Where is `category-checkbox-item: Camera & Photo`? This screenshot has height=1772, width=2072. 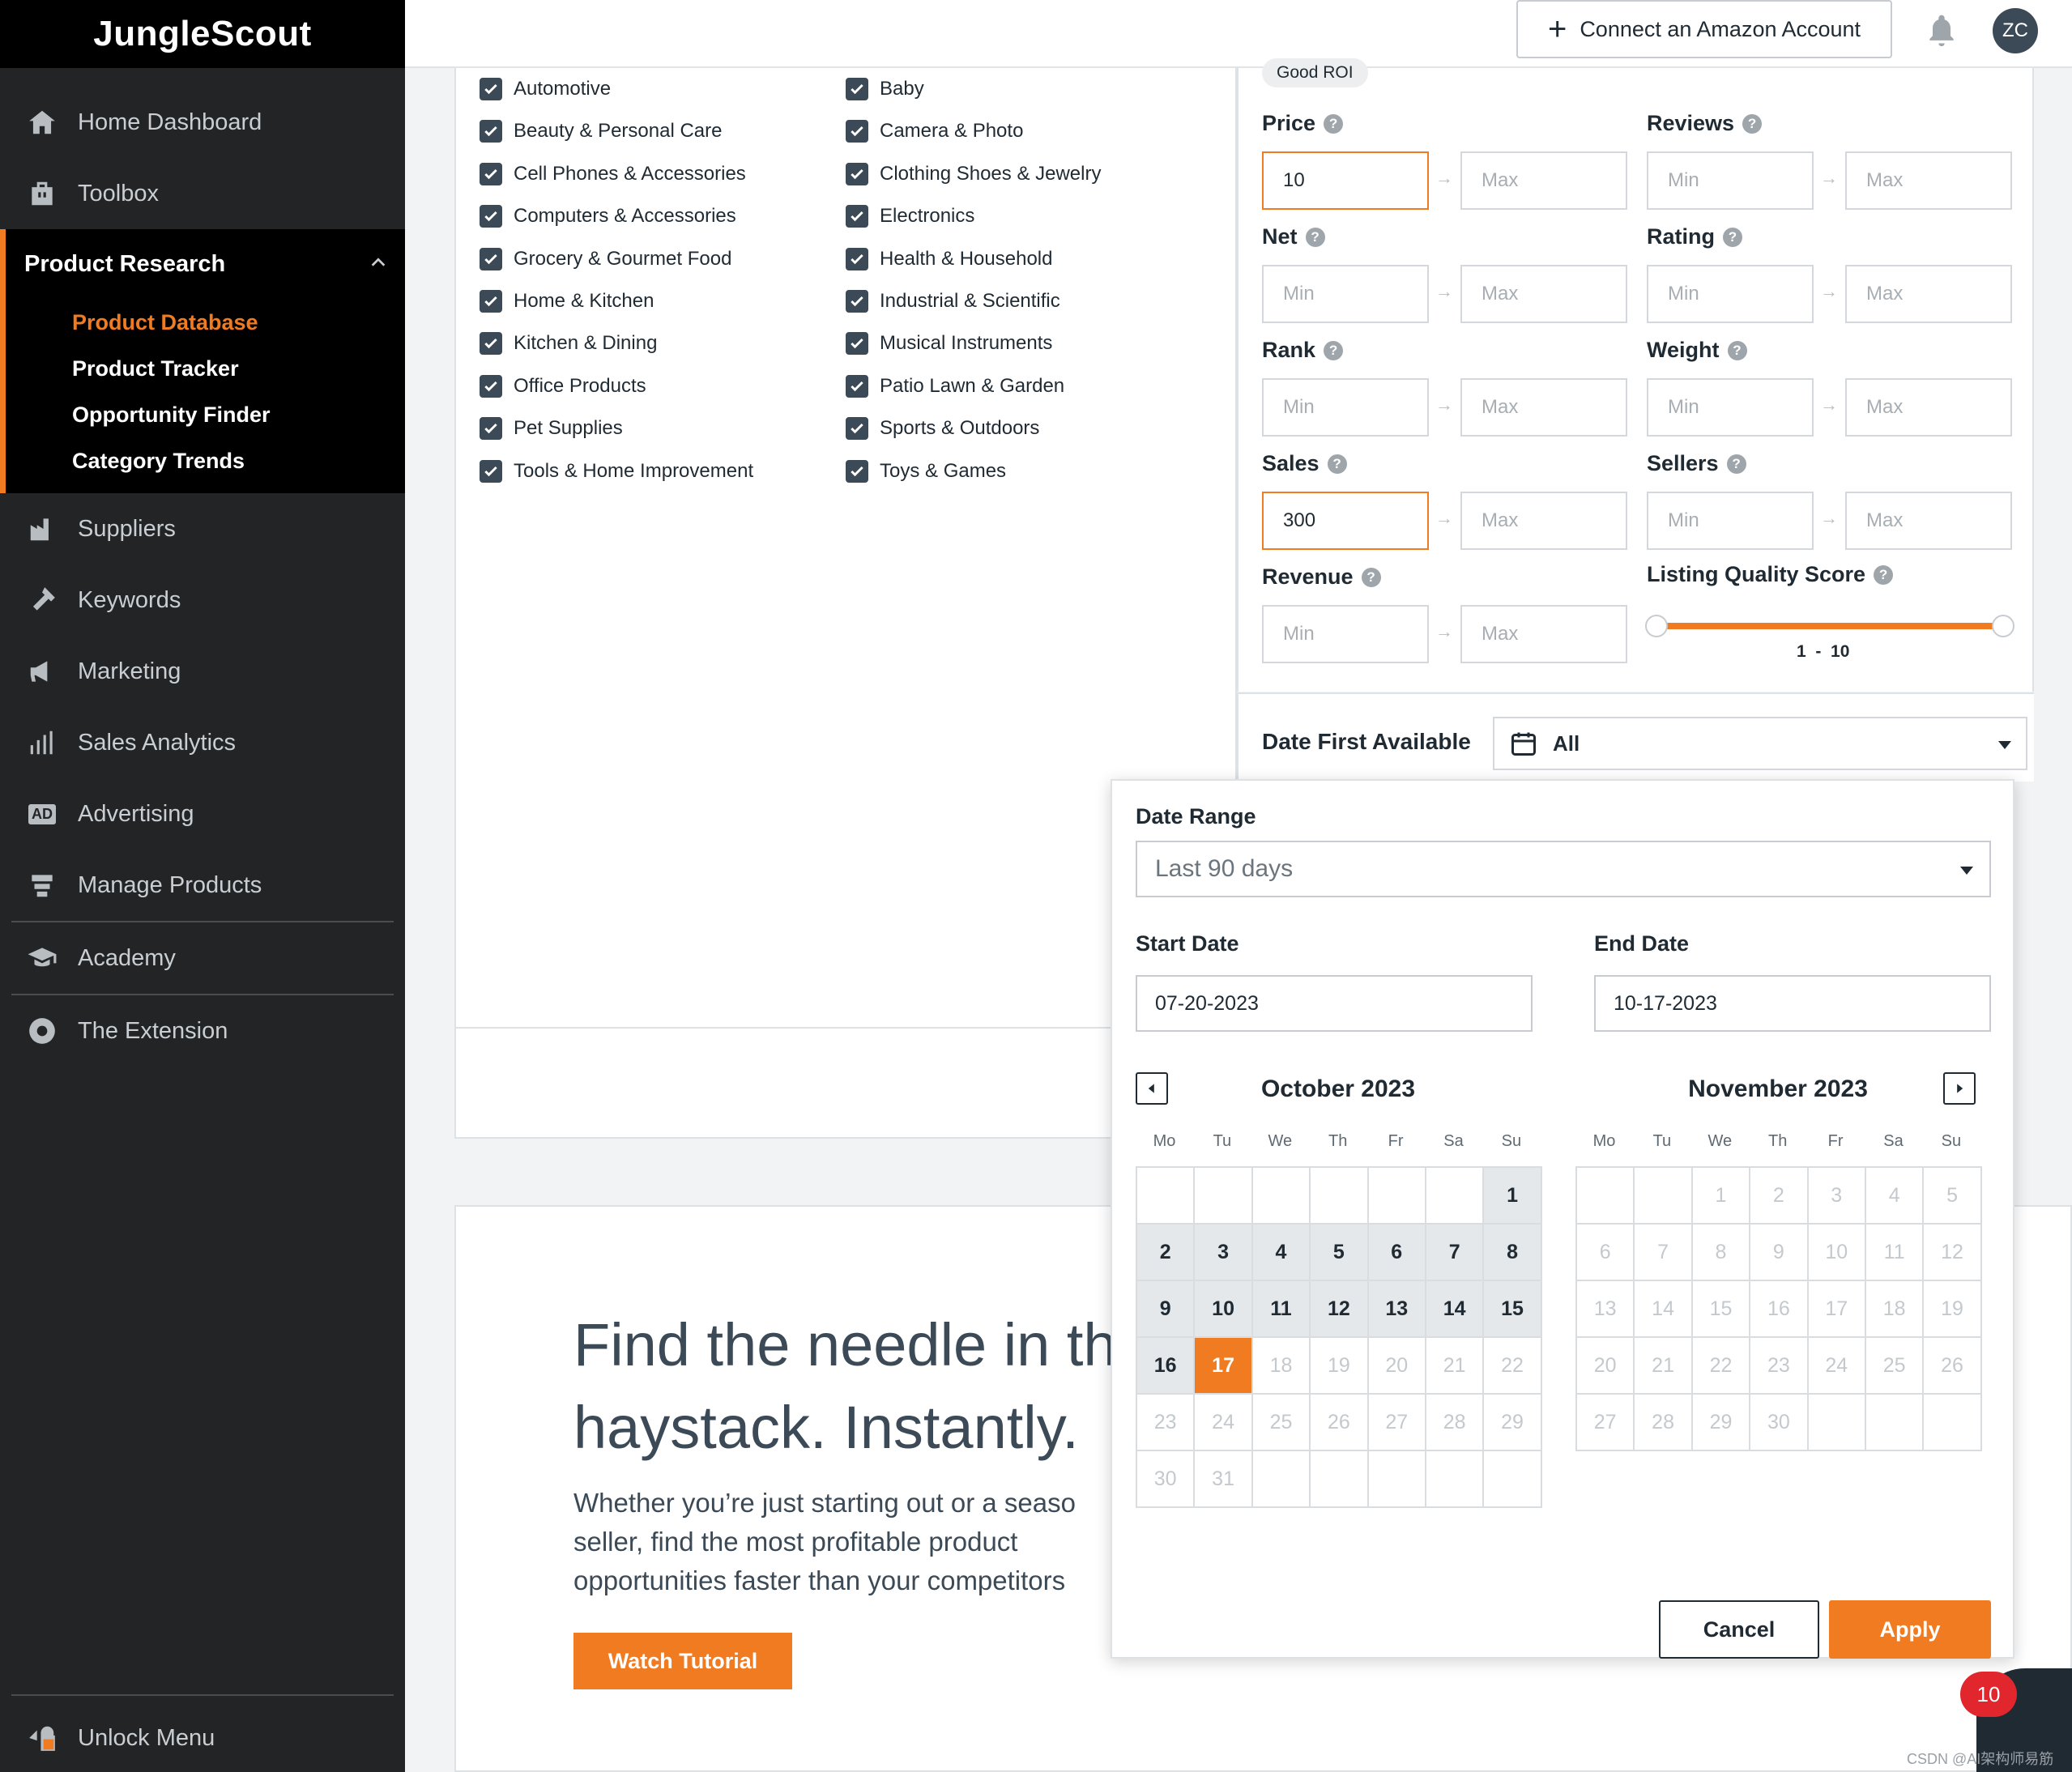
category-checkbox-item: Camera & Photo is located at coordinates (934, 131).